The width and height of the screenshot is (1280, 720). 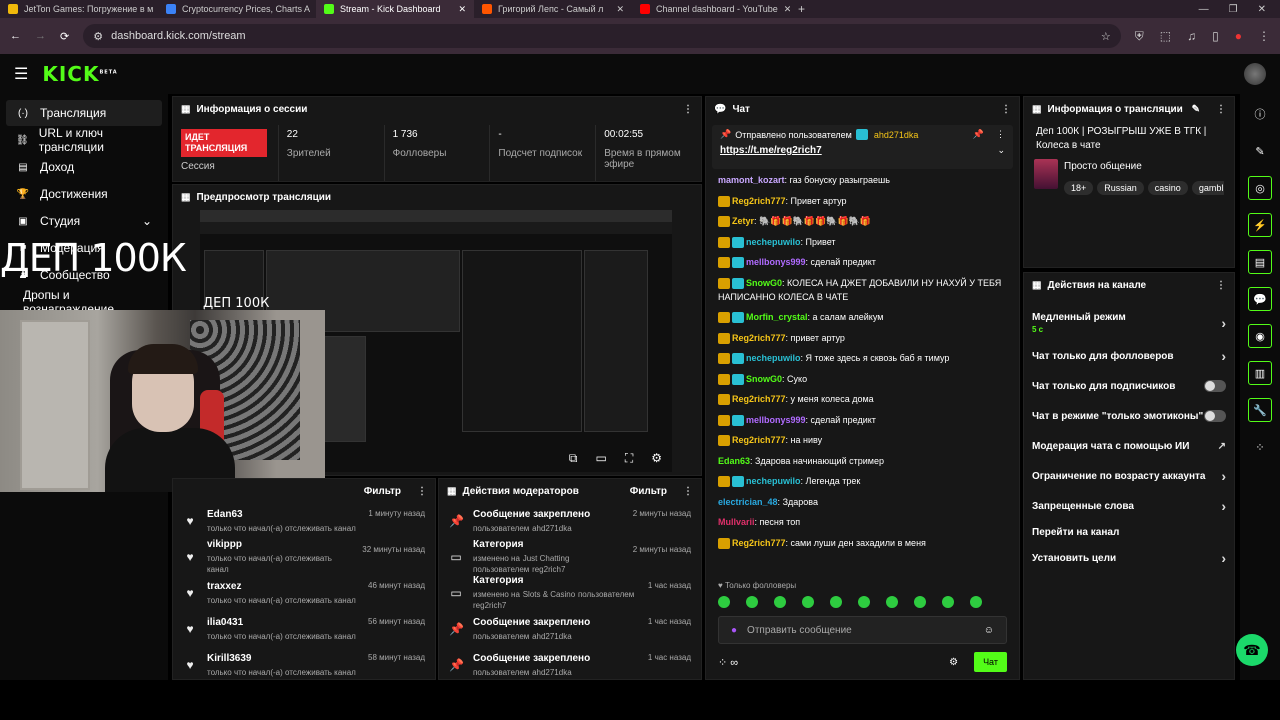 What do you see at coordinates (1191, 36) in the screenshot?
I see `media-icon: ♫` at bounding box center [1191, 36].